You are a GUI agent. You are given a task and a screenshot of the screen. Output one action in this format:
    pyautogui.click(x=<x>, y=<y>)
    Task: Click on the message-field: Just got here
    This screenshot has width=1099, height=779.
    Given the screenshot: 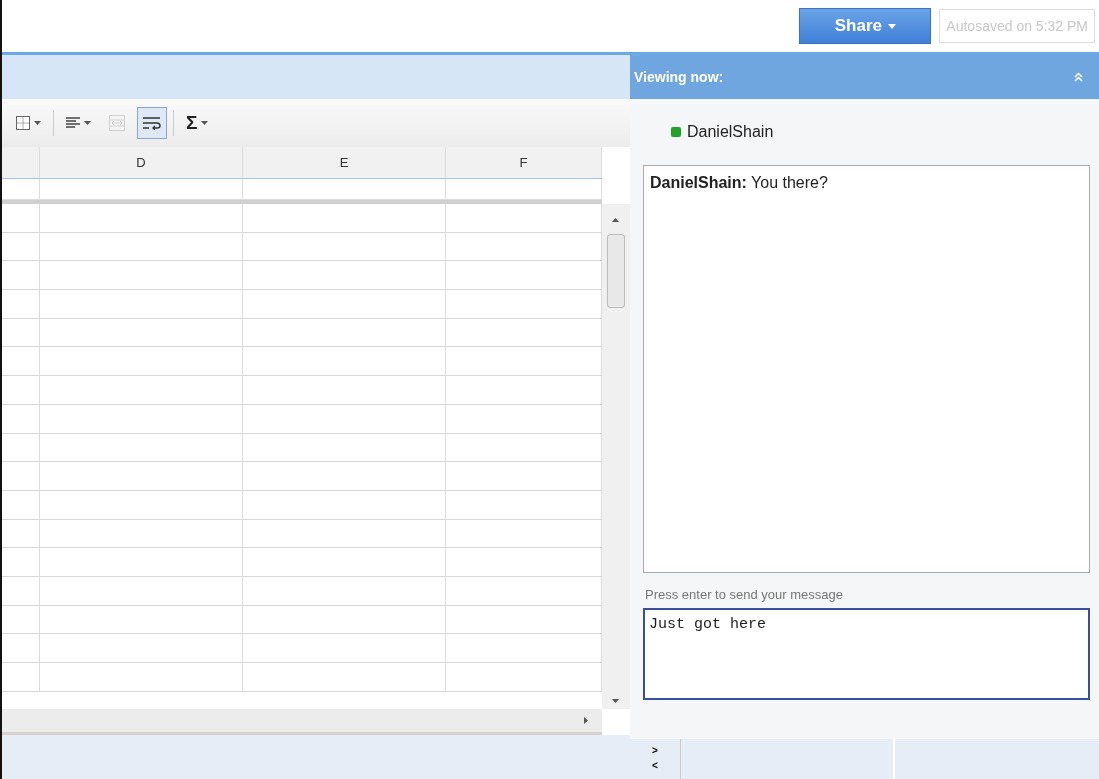 What is the action you would take?
    pyautogui.click(x=866, y=654)
    